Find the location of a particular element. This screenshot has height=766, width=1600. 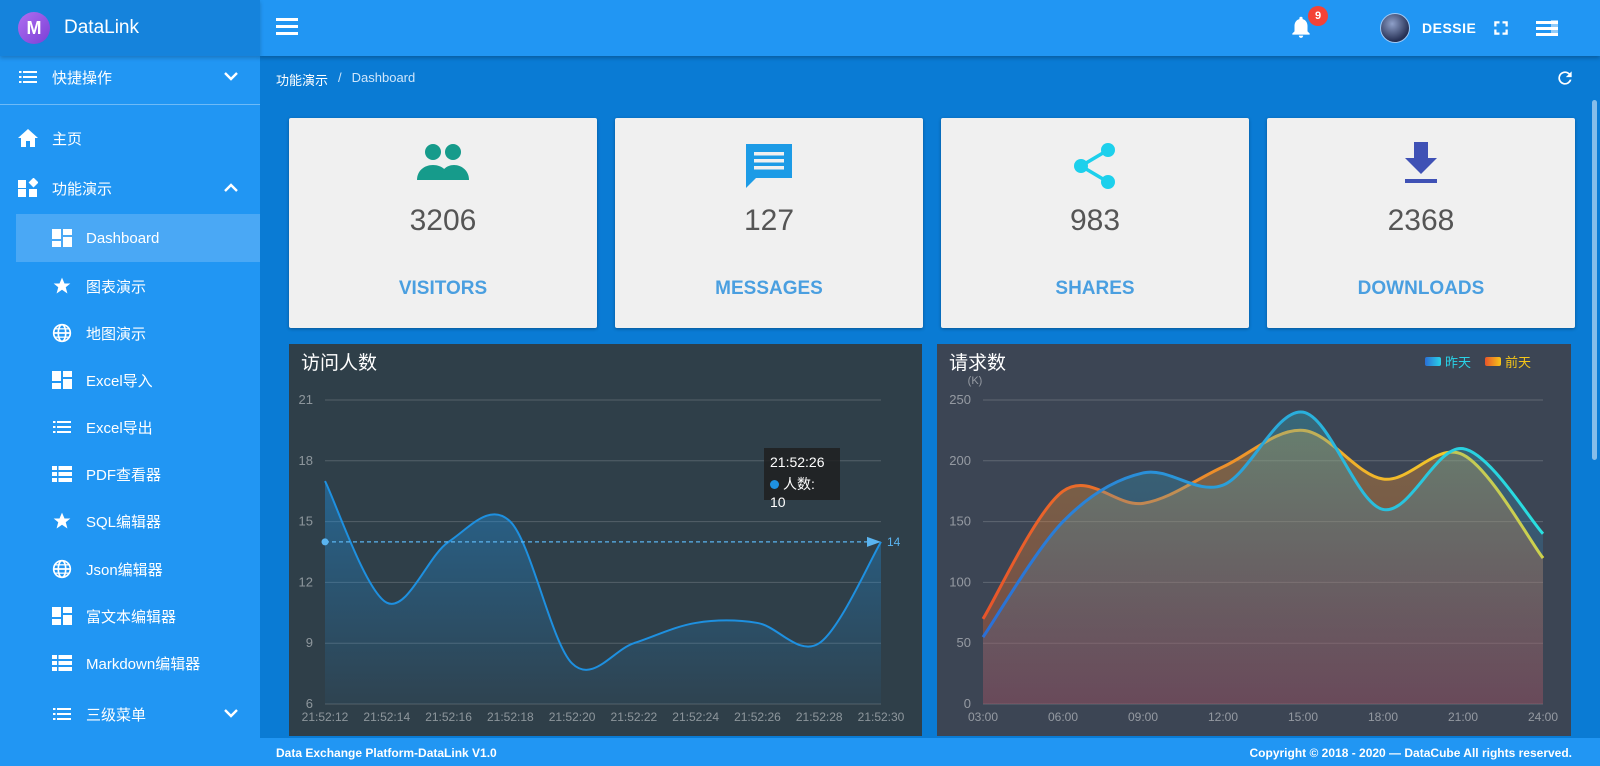

sidebar-item: Excel导入 is located at coordinates (130, 380).